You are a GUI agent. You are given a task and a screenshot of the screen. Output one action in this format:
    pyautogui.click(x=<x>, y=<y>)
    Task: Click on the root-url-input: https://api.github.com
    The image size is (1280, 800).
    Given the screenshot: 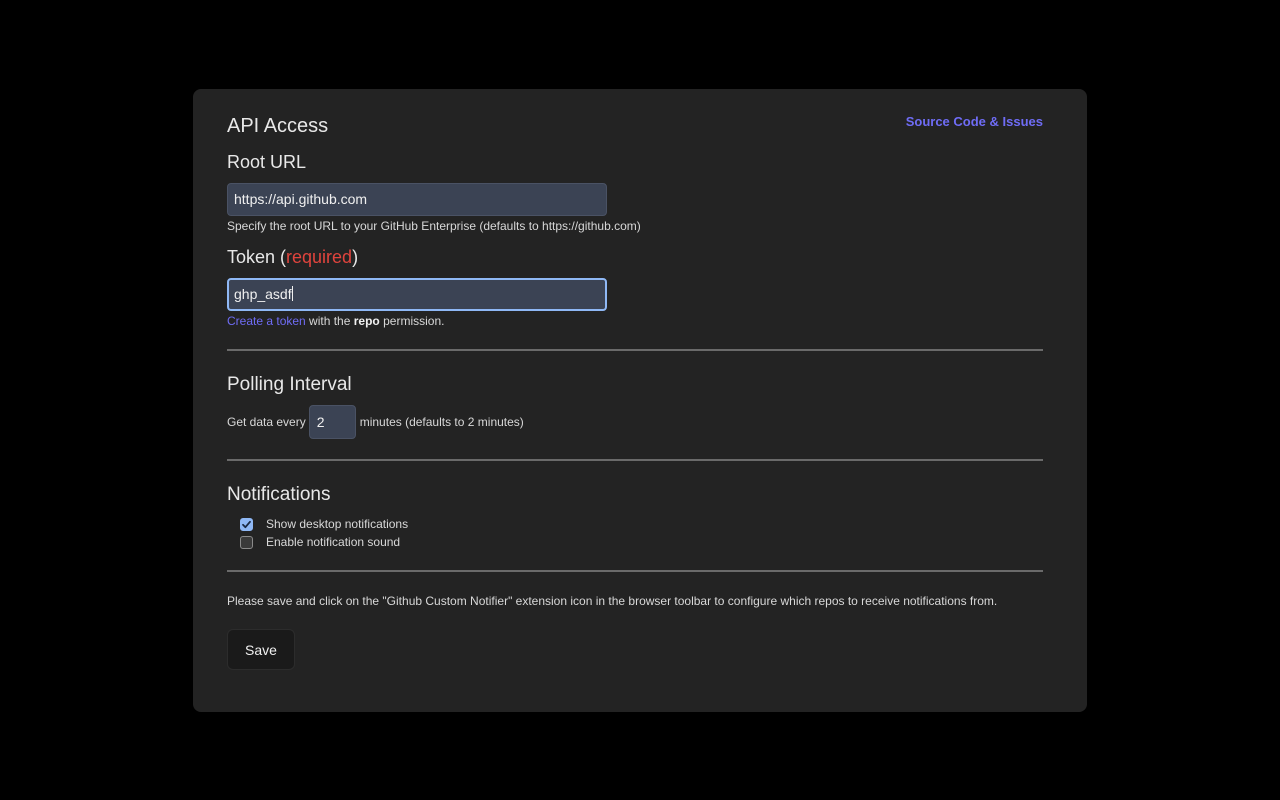 What is the action you would take?
    pyautogui.click(x=417, y=199)
    